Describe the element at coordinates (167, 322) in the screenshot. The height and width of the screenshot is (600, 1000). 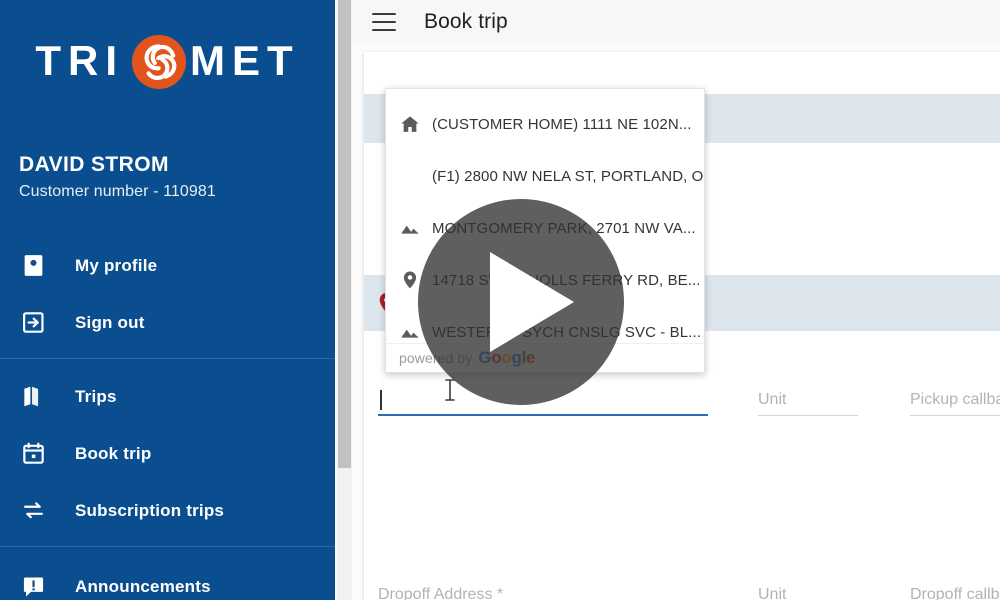
I see `sidebar-item-sign-out: Sign out` at that location.